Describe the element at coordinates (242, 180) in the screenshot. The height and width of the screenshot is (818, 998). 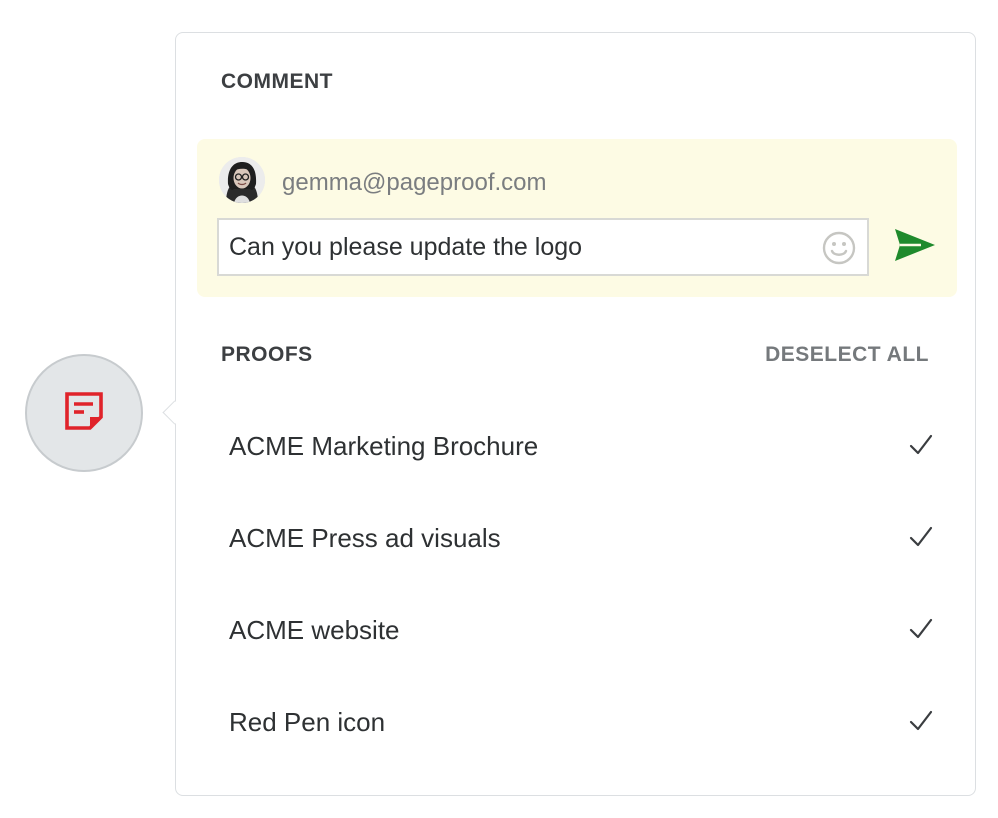
I see `avatar` at that location.